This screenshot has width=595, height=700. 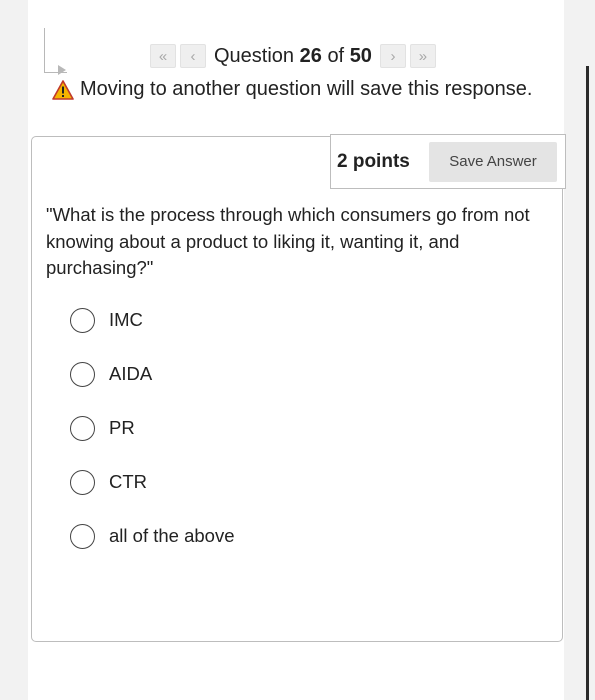 I want to click on points-label: 2 points, so click(x=373, y=161).